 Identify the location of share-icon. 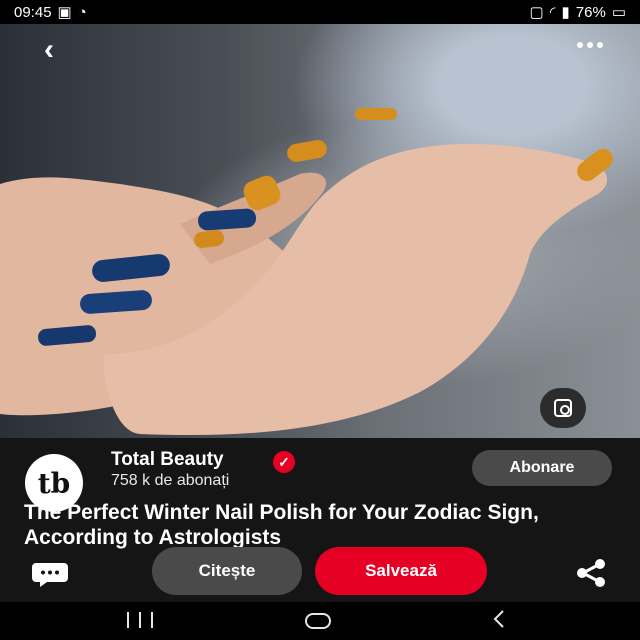
(591, 573).